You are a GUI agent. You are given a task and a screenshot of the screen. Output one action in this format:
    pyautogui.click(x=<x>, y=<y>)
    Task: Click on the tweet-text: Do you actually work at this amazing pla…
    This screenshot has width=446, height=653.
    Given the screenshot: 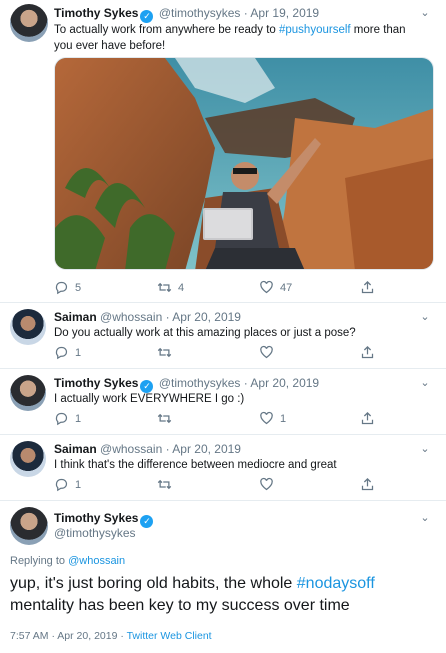 What is the action you would take?
    pyautogui.click(x=205, y=333)
    